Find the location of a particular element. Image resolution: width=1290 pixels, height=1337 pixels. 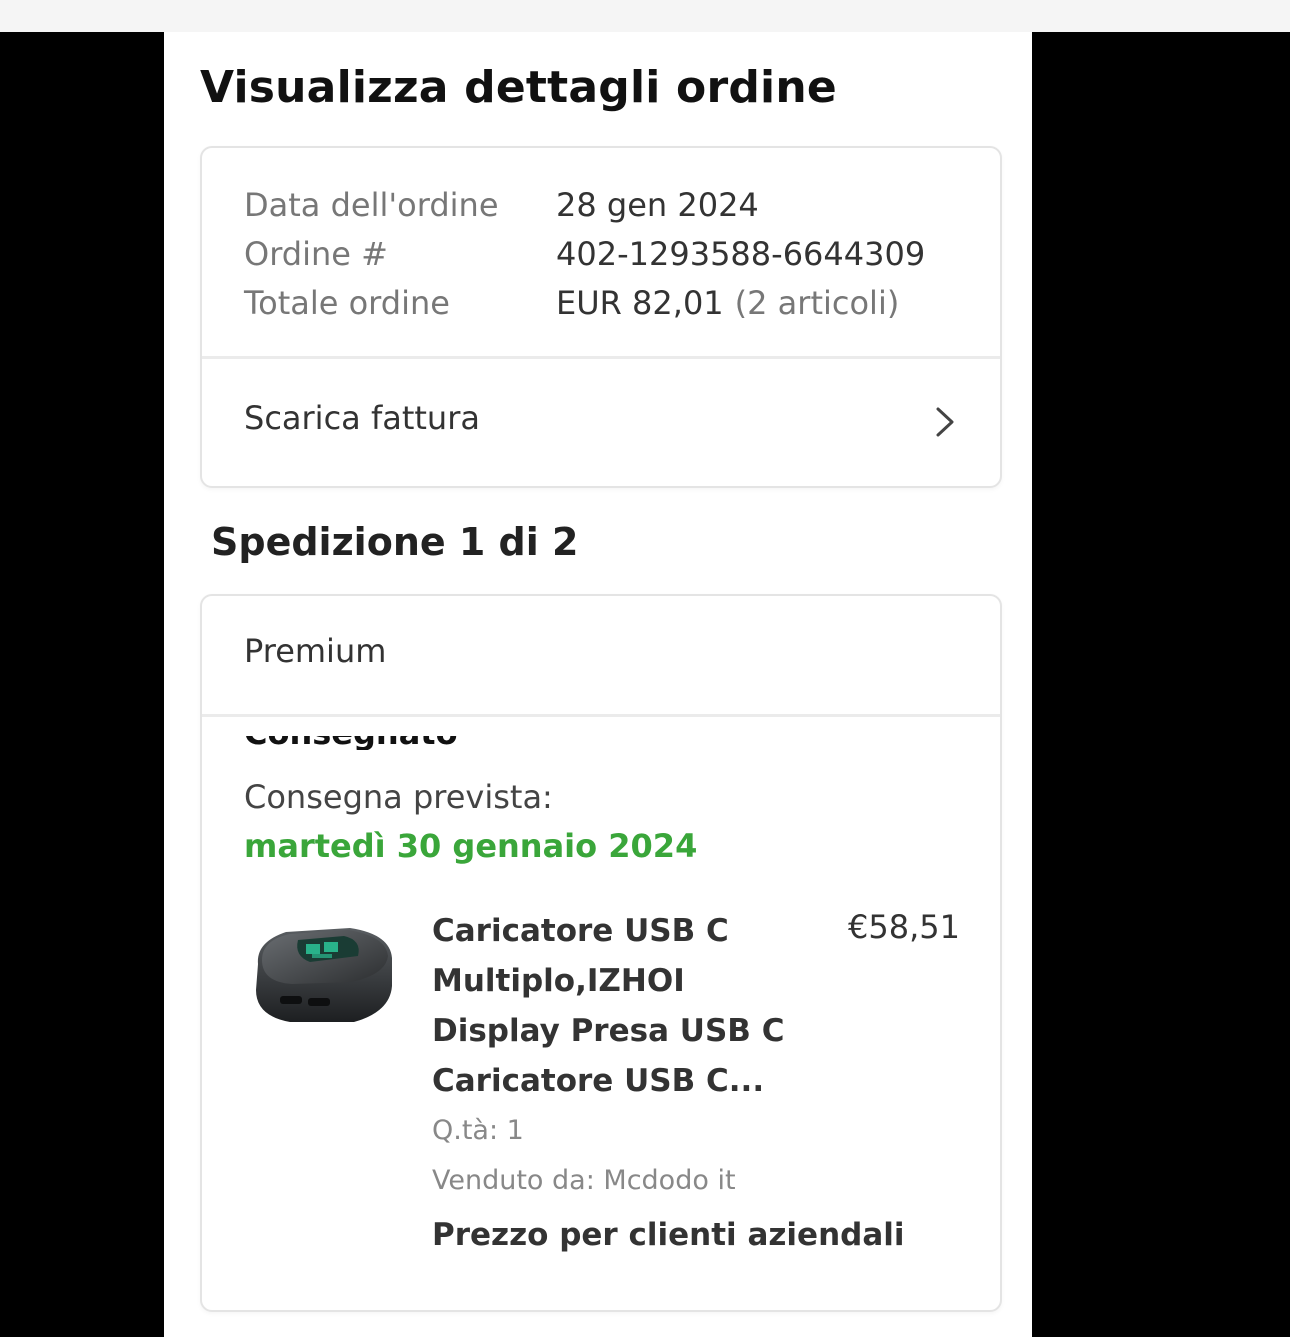

product-title-line: Display Presa USB C is located at coordinates (622, 1031).